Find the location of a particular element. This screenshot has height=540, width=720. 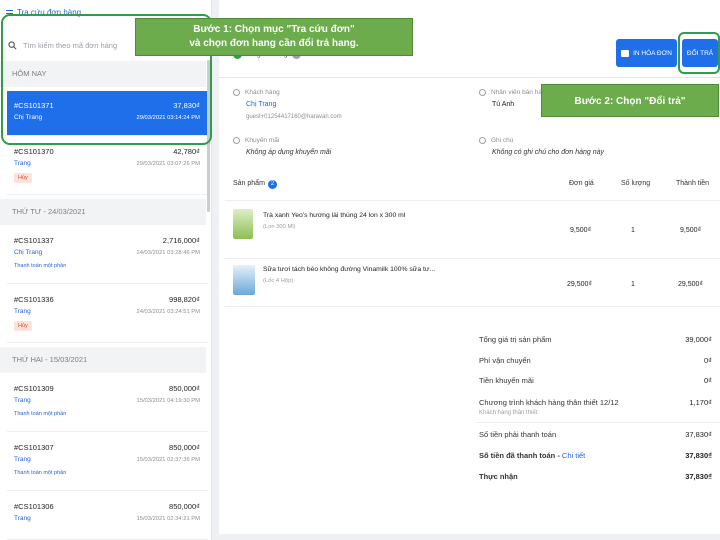

section-wednesday: THỨ TƯ - 24/03/2021 is located at coordinates (103, 212).